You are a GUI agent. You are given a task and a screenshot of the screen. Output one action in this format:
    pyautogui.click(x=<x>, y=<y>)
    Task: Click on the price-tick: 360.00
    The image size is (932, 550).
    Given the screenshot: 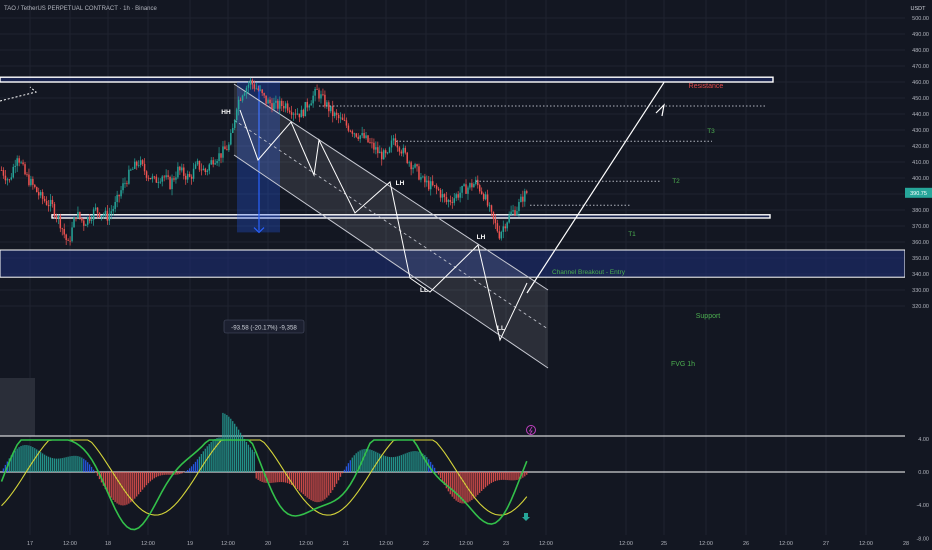 What is the action you would take?
    pyautogui.click(x=920, y=243)
    